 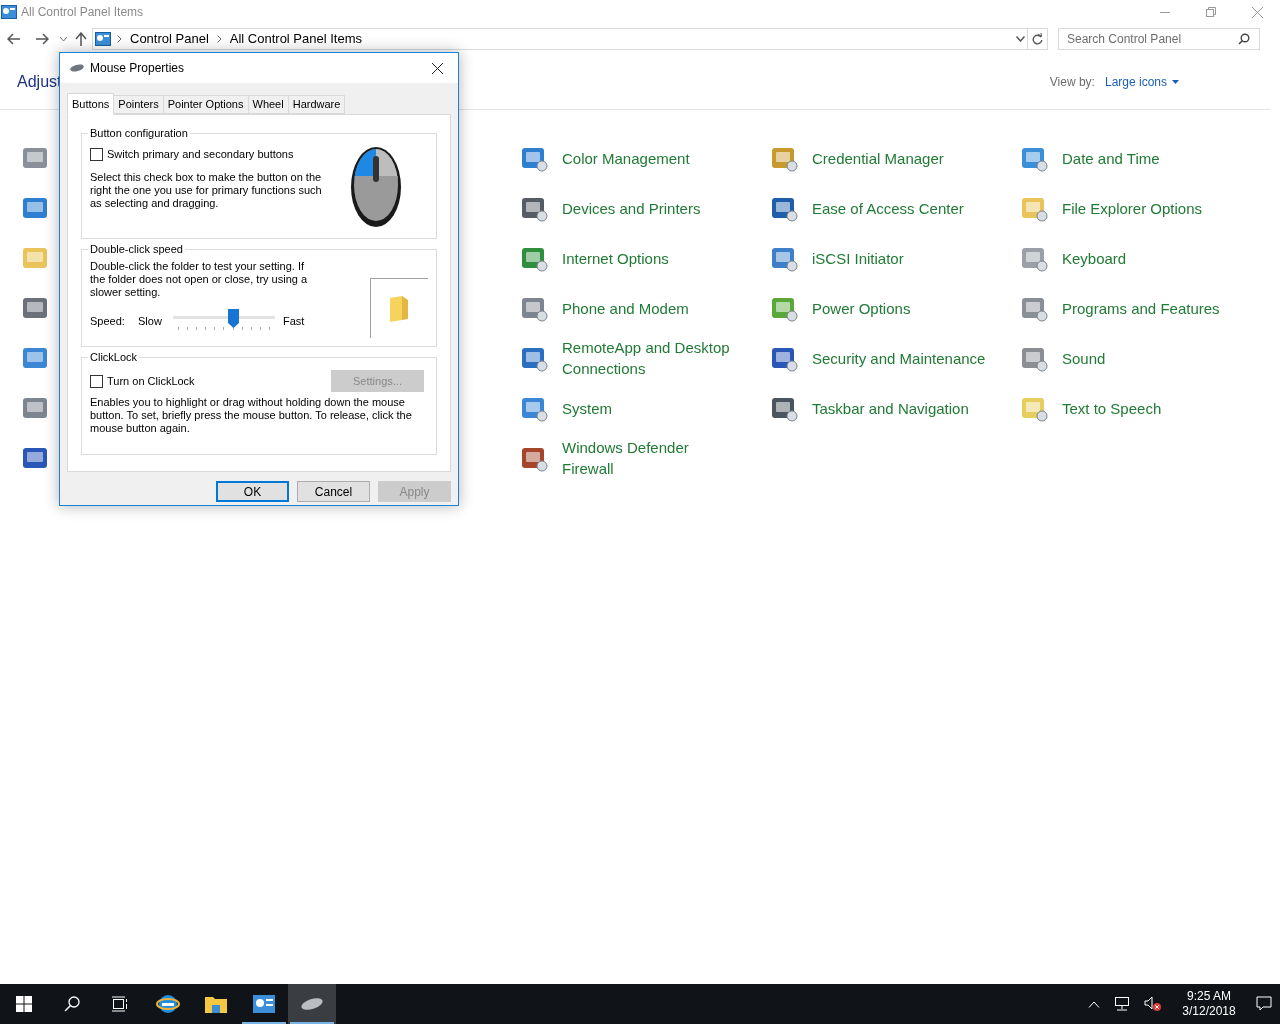 I want to click on clock-date: 3/12/2018, so click(x=1209, y=1011).